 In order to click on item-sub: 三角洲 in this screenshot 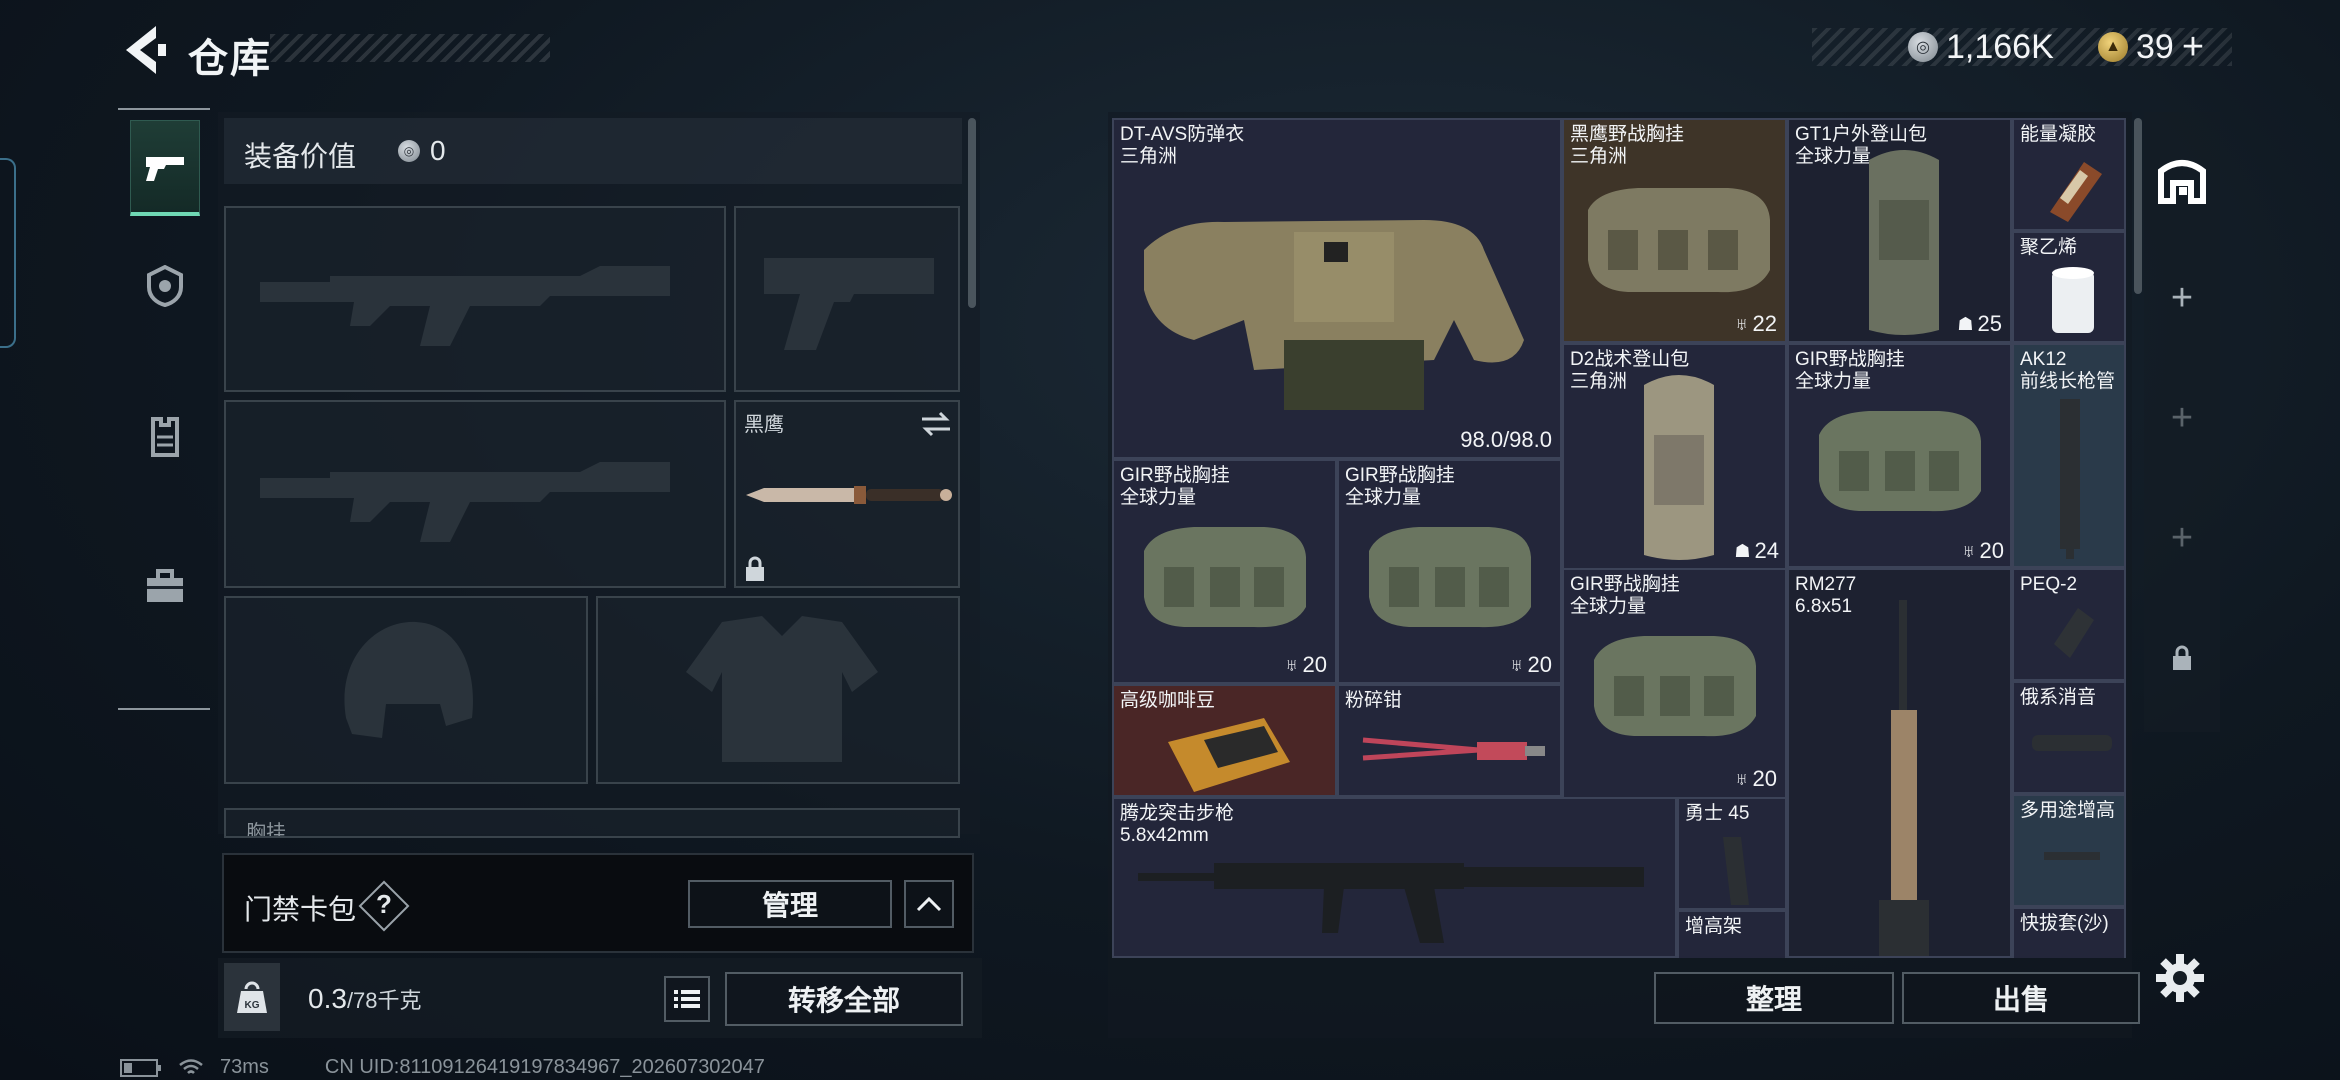, I will do `click(1599, 156)`.